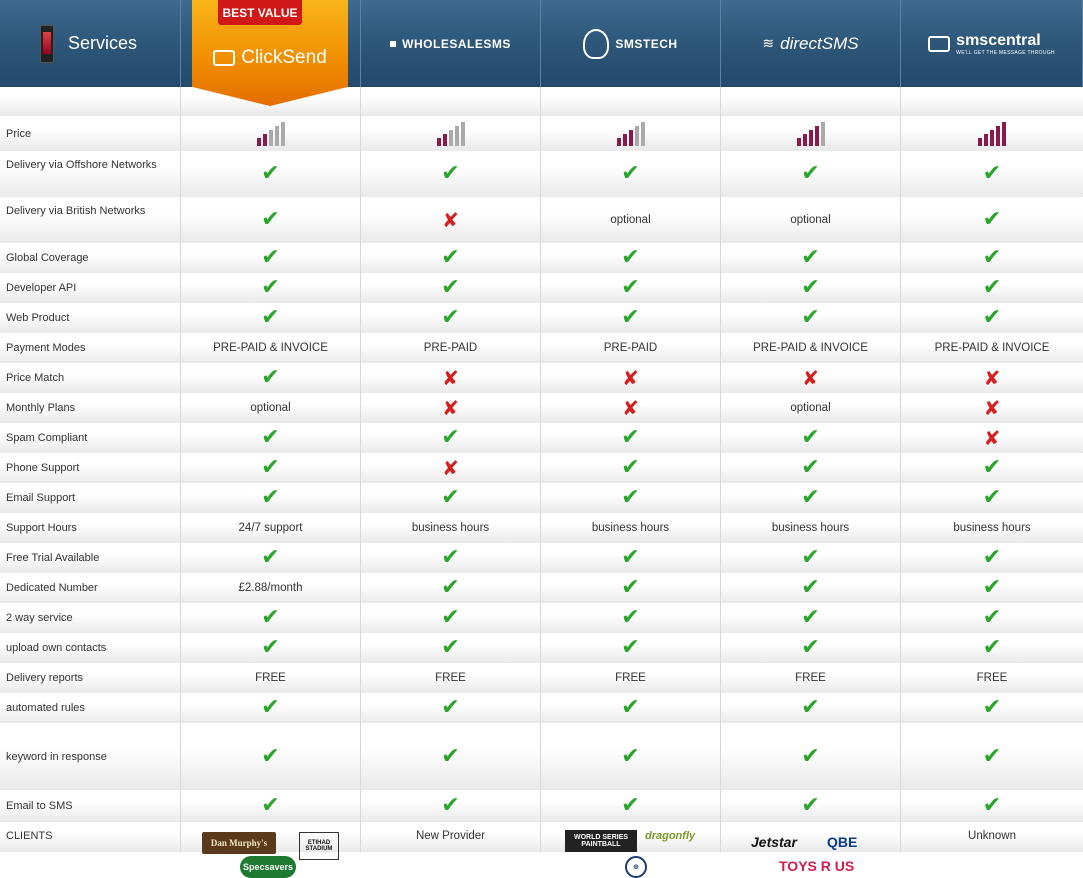 This screenshot has width=1083, height=878. Describe the element at coordinates (90, 438) in the screenshot. I see `feature-label: Spam Compliant` at that location.